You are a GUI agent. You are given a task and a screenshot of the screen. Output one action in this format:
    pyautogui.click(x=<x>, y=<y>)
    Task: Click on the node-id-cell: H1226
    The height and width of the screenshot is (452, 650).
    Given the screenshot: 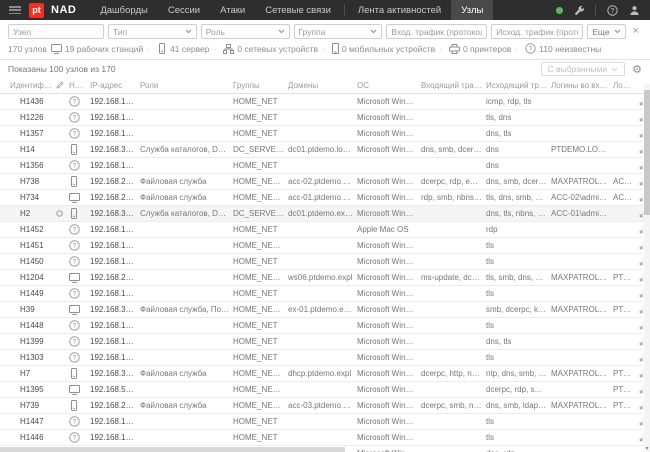 What is the action you would take?
    pyautogui.click(x=32, y=117)
    